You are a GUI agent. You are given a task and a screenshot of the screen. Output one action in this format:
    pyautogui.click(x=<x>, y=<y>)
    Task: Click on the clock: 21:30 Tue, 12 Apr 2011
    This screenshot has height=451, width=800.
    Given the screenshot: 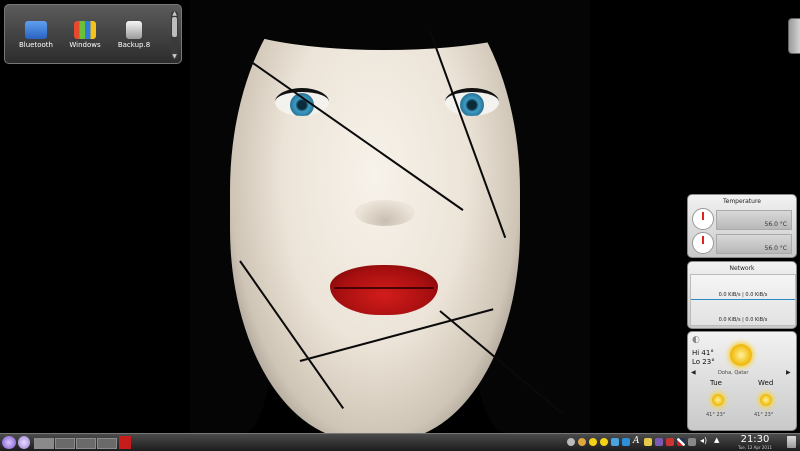 What is the action you would take?
    pyautogui.click(x=755, y=442)
    